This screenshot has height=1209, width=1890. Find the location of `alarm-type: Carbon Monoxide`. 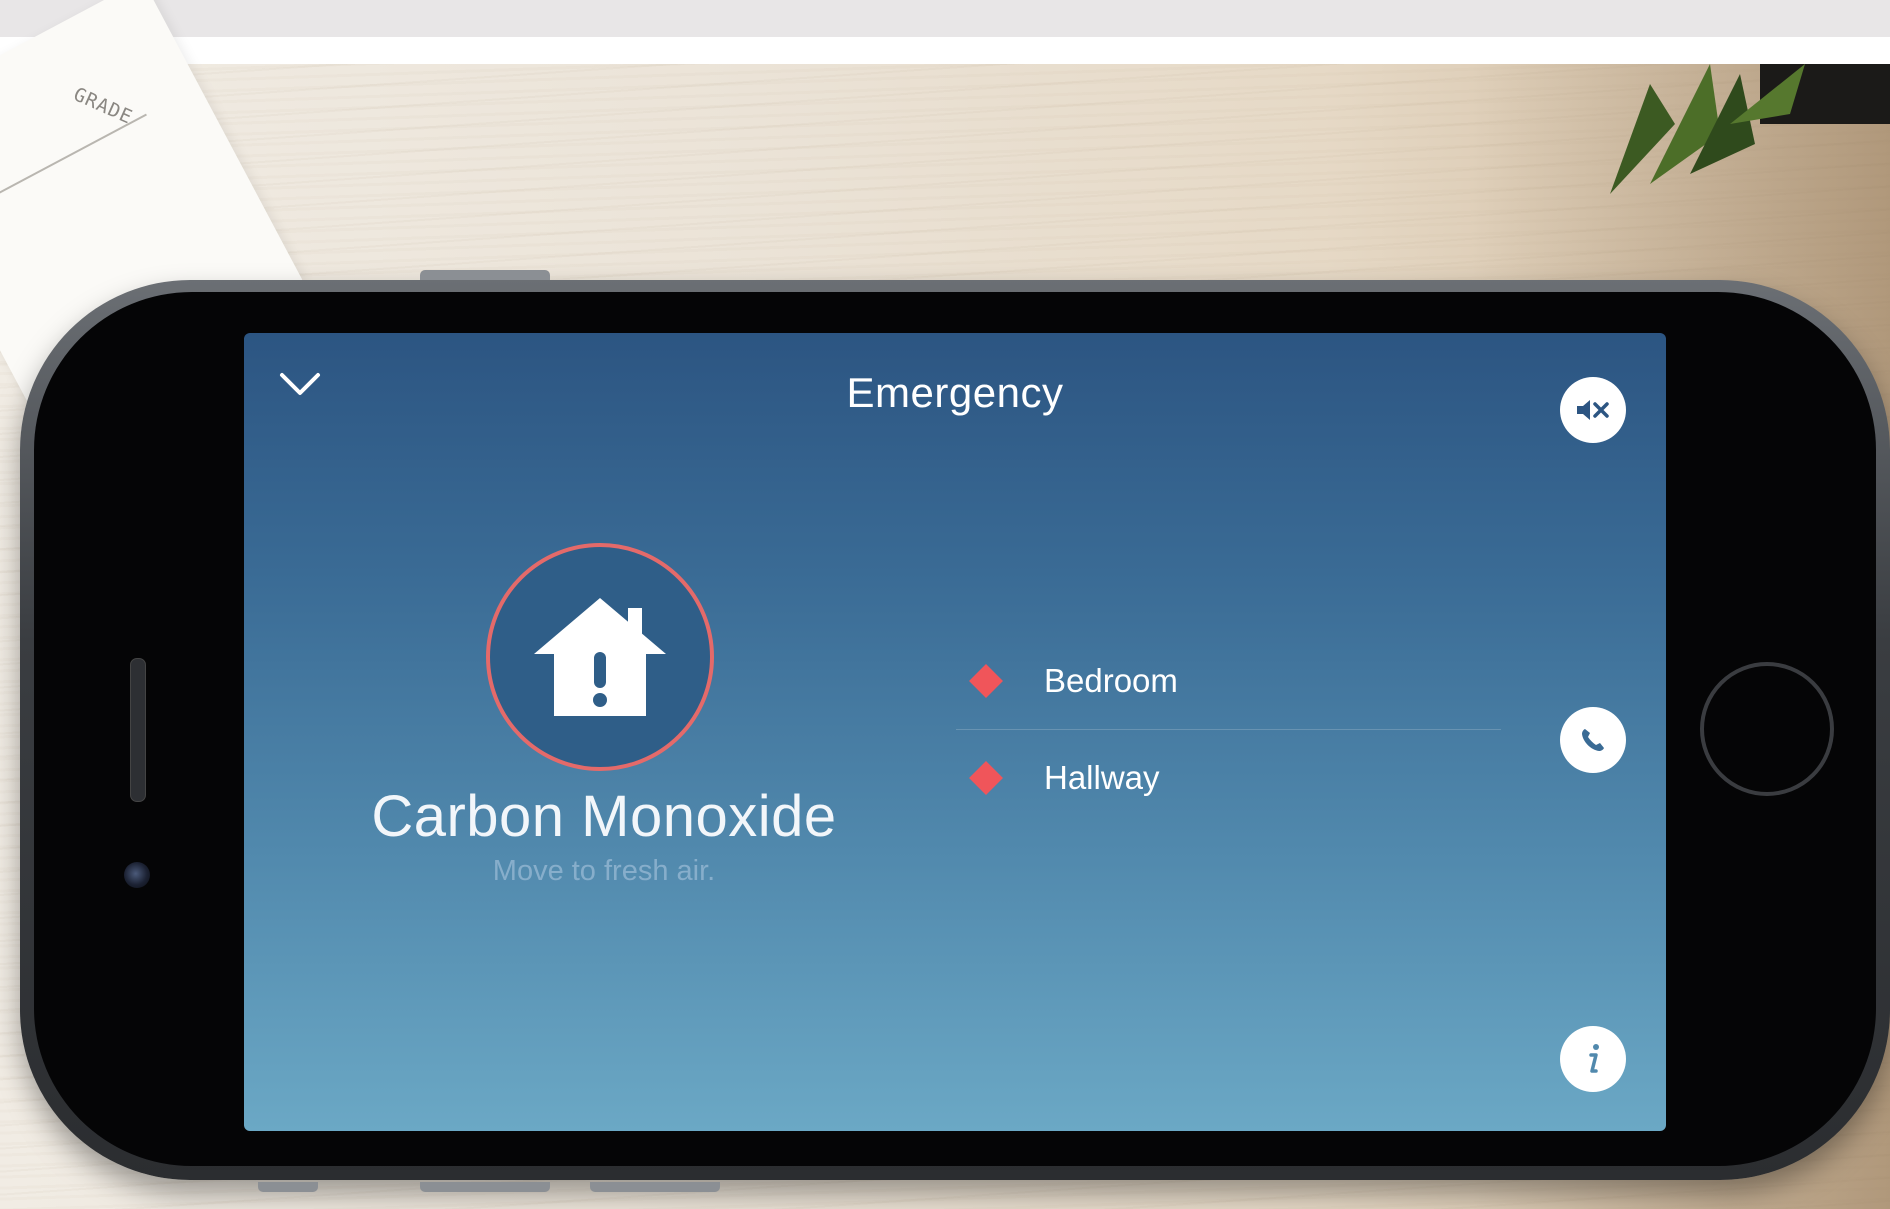

alarm-type: Carbon Monoxide is located at coordinates (604, 816).